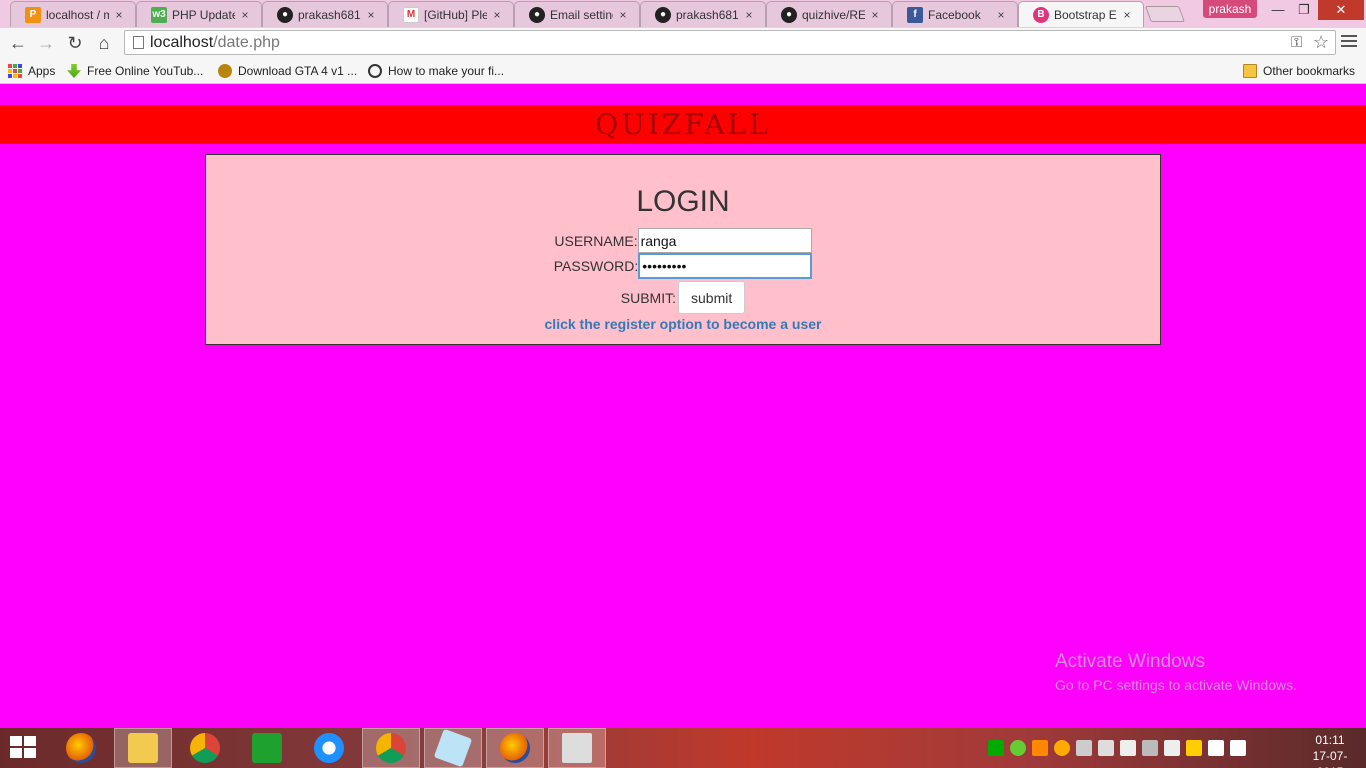 Image resolution: width=1366 pixels, height=768 pixels. I want to click on windows-start-icon, so click(24, 748).